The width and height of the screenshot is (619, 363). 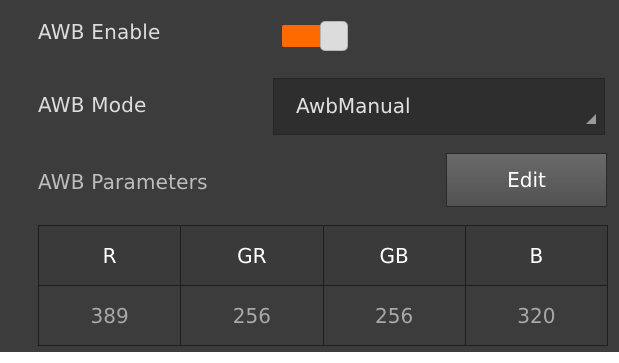 What do you see at coordinates (353, 106) in the screenshot?
I see `awb-mode-value: AwbManual` at bounding box center [353, 106].